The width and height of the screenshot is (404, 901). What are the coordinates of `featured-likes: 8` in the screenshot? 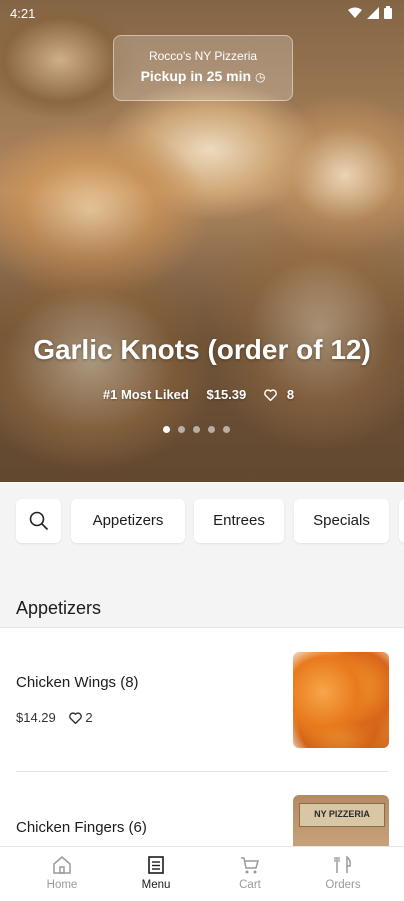 It's located at (282, 394).